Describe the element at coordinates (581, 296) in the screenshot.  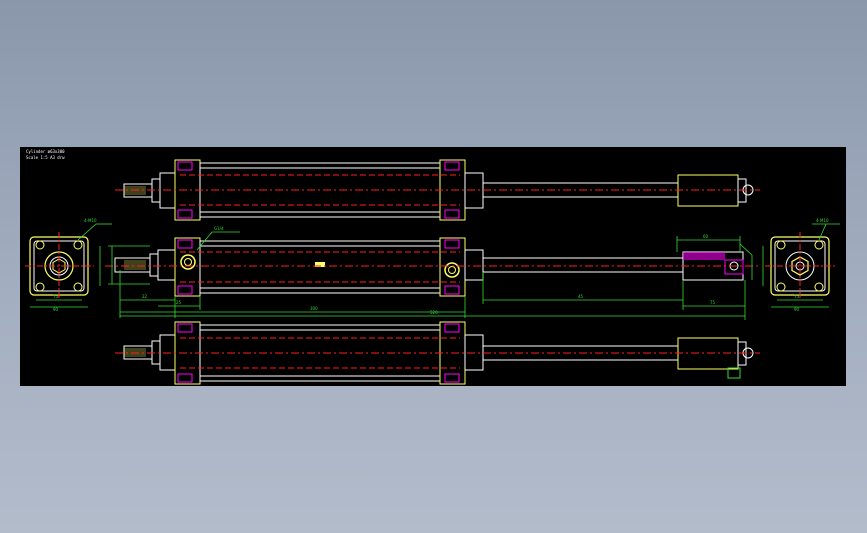
I see `dim-rod-end-length: 45` at that location.